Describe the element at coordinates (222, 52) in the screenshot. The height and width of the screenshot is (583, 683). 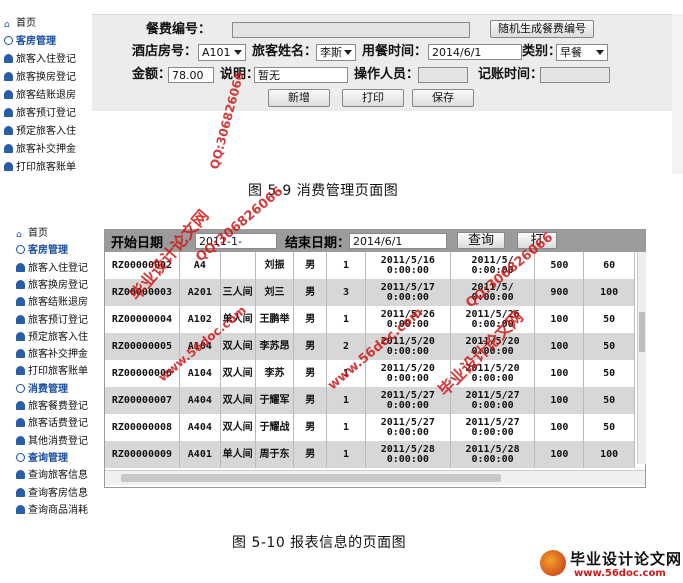
I see `room-select: A101` at that location.